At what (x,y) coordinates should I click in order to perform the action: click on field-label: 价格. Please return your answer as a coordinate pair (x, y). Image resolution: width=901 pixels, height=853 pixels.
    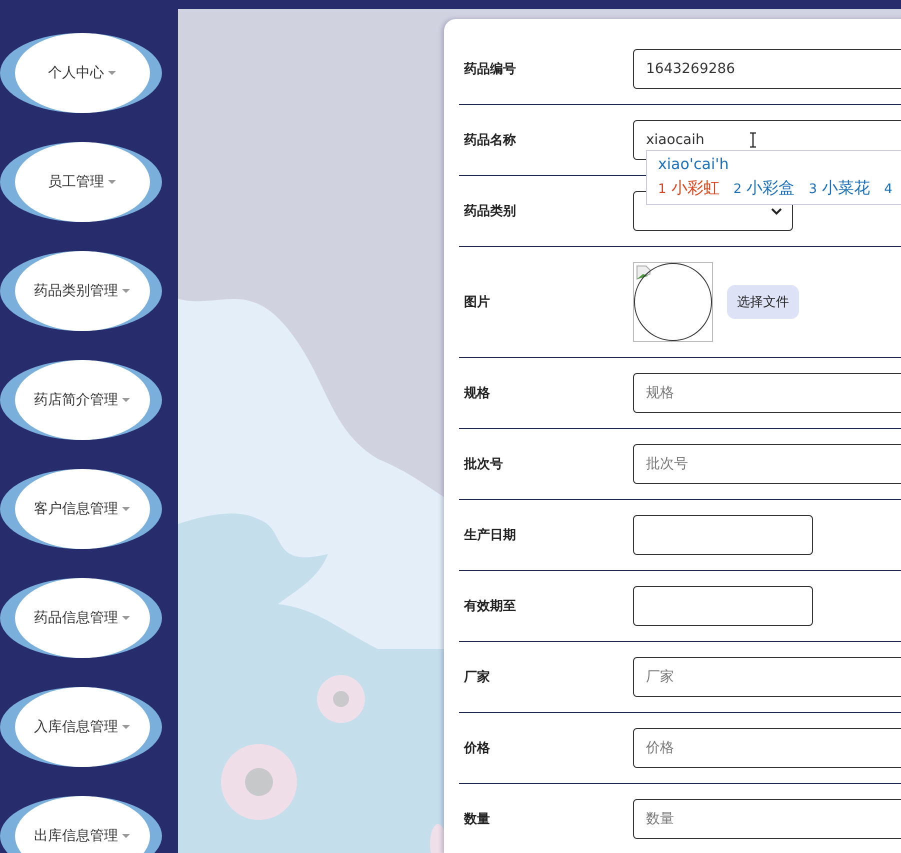
    Looking at the image, I should click on (477, 748).